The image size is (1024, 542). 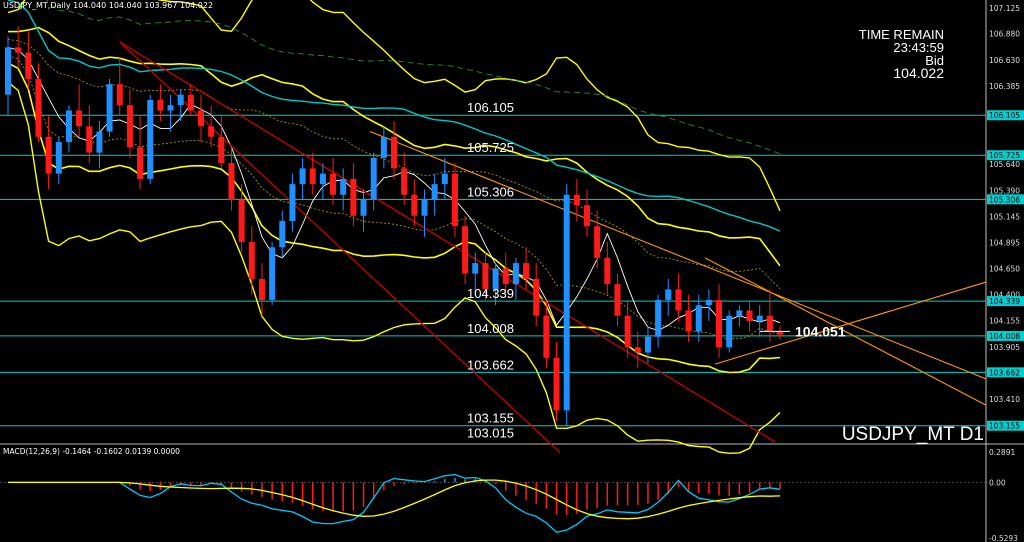 I want to click on y-tick-label: 104.008, so click(x=1004, y=336).